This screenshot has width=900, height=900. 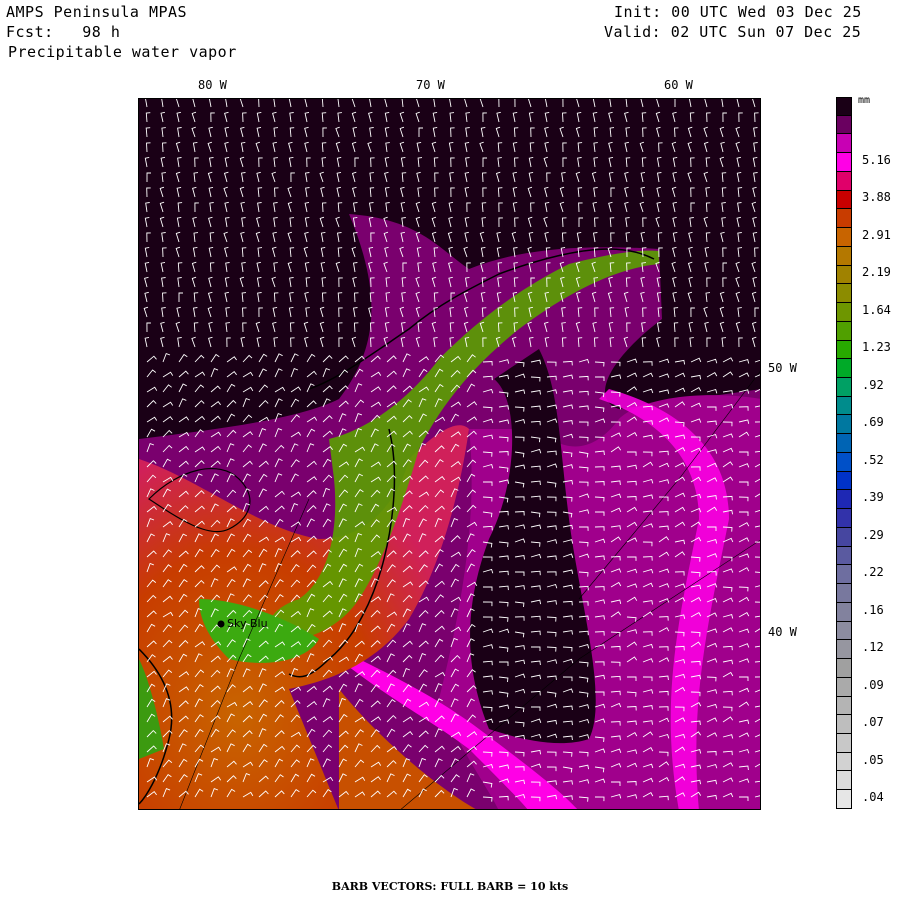 What do you see at coordinates (738, 12) in the screenshot?
I see `init-time: Init: 00 UTC Wed 03 Dec 25` at bounding box center [738, 12].